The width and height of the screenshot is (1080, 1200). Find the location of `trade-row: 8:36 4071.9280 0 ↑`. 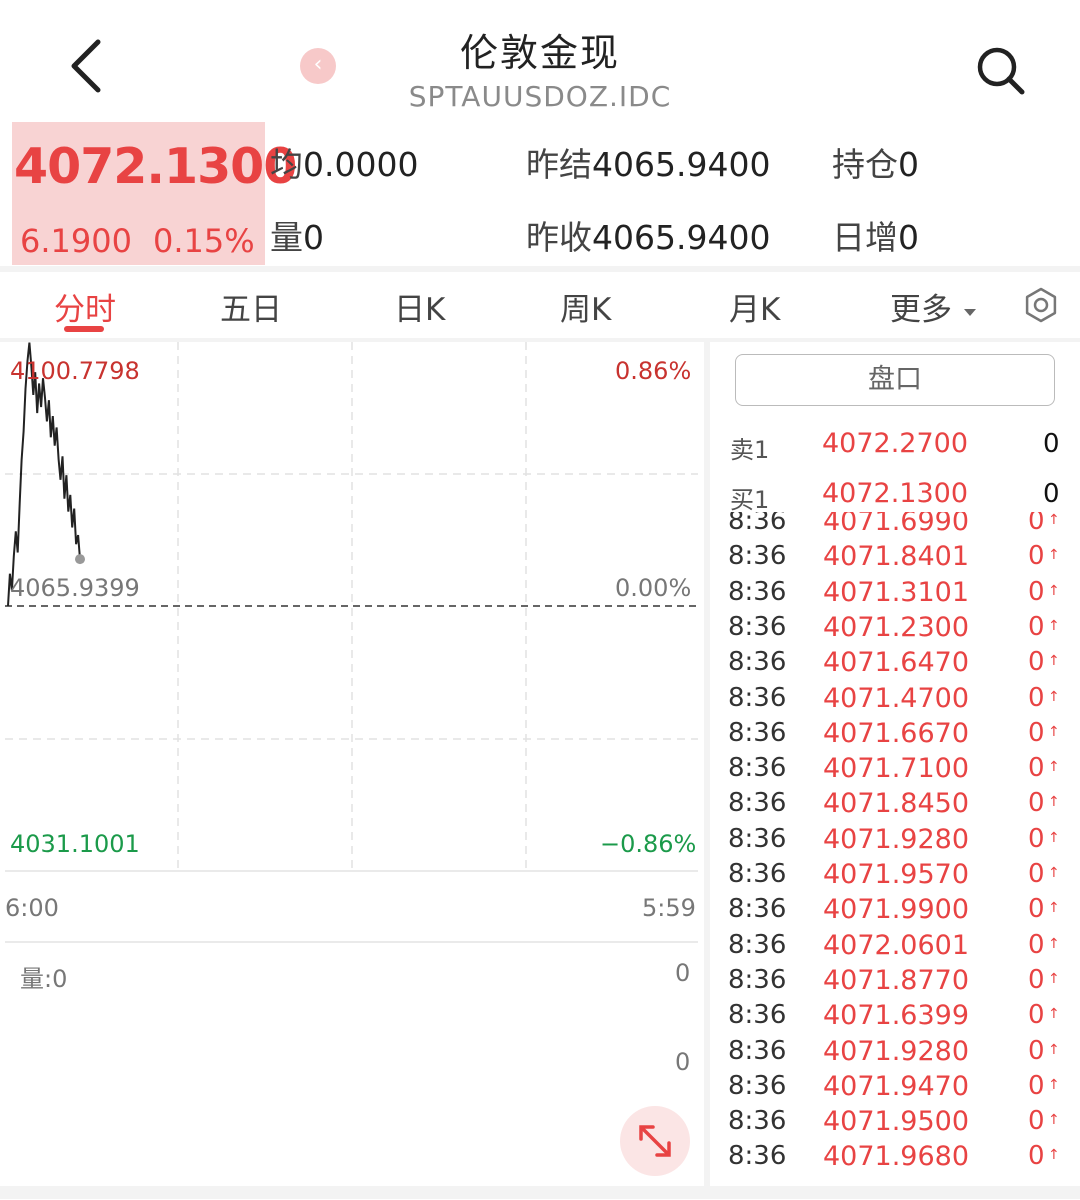

trade-row: 8:36 4071.9280 0 ↑ is located at coordinates (896, 841).